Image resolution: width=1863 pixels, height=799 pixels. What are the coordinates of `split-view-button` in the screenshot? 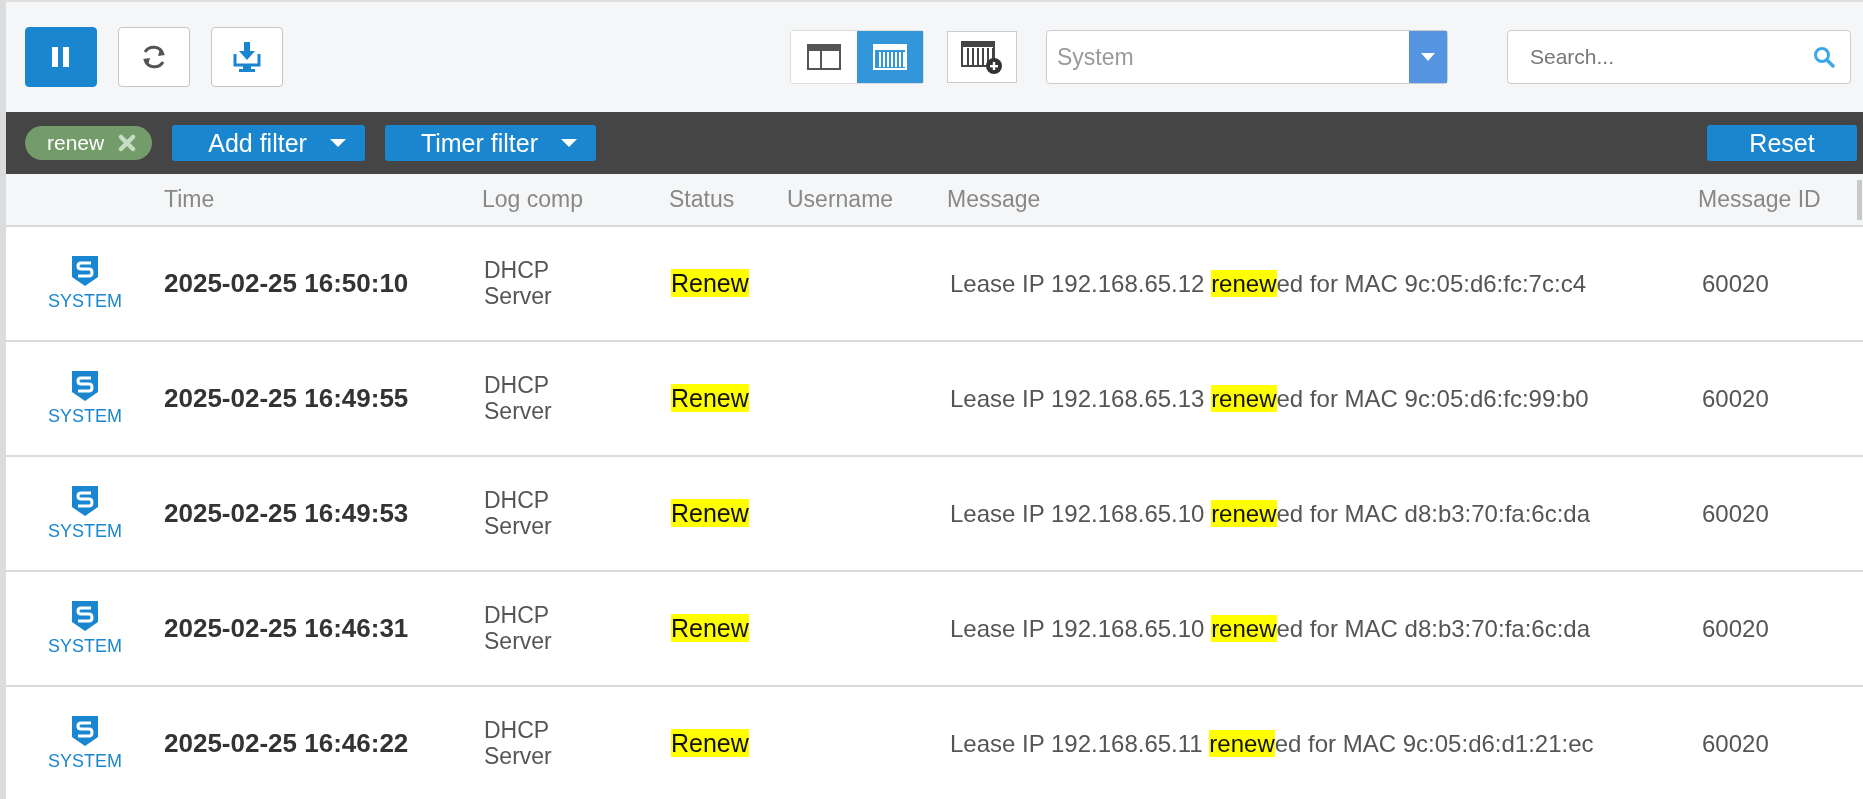 It's located at (824, 57).